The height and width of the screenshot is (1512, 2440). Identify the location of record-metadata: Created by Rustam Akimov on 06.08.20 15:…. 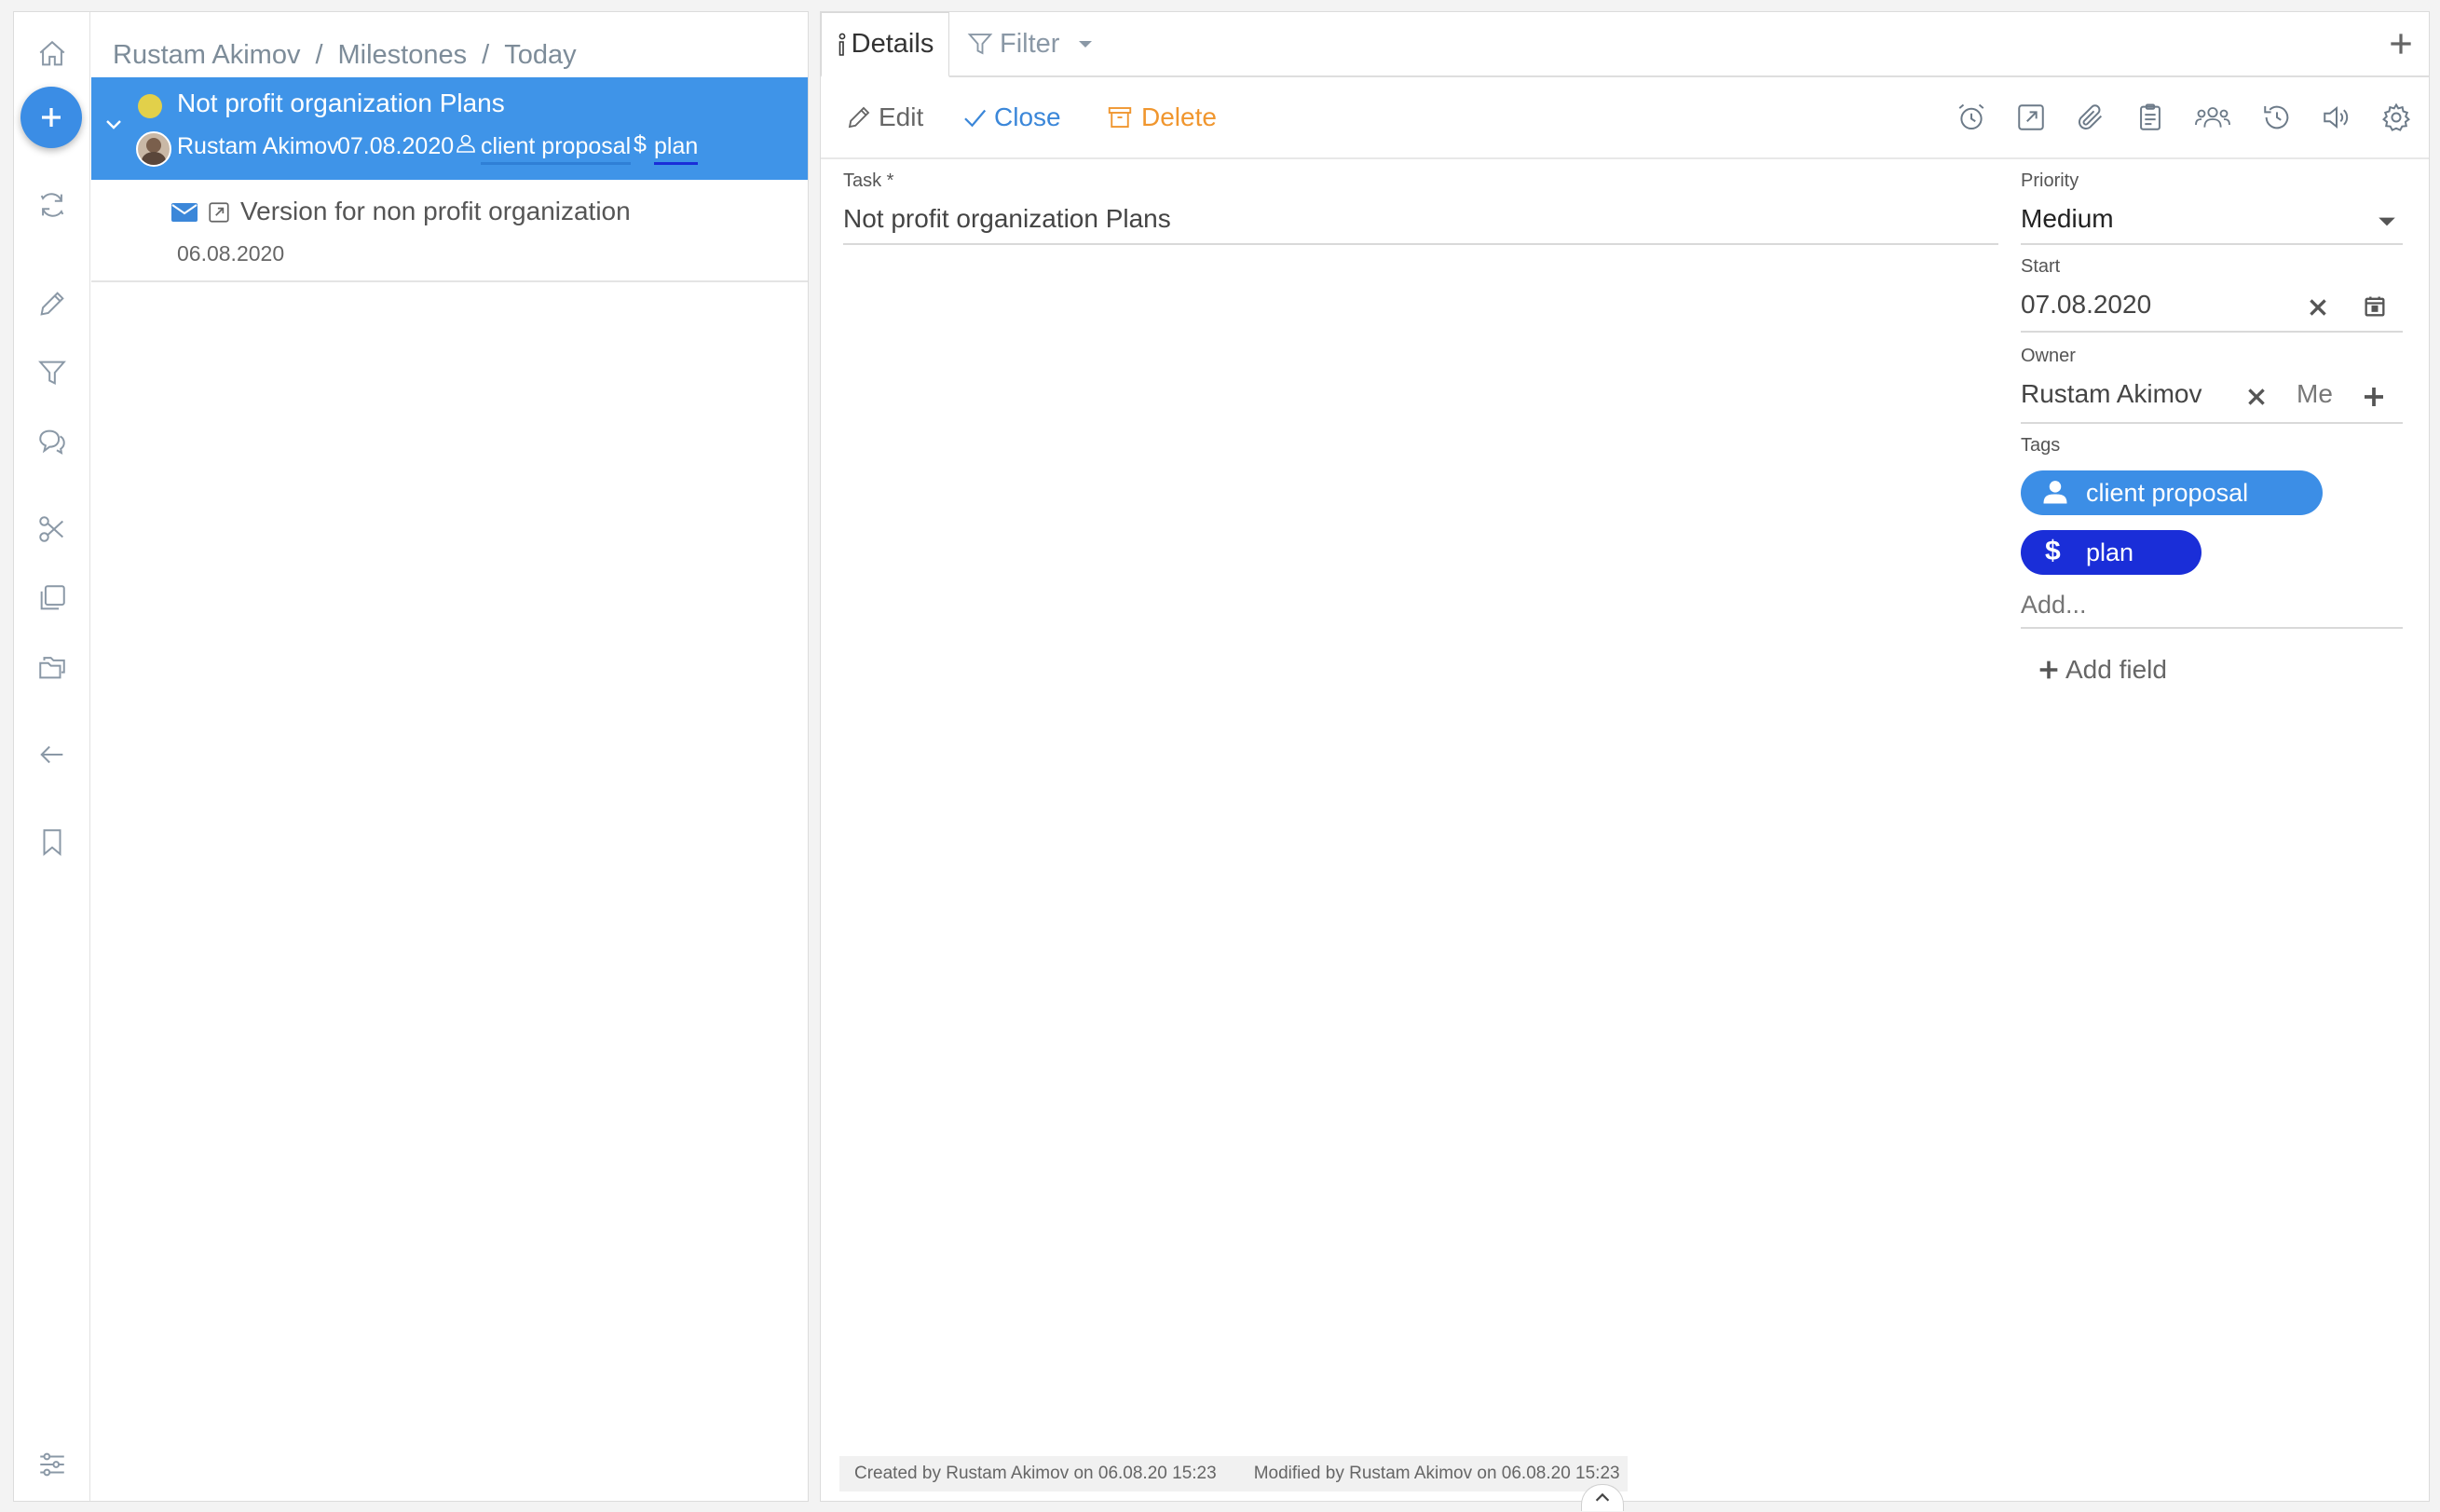
(1233, 1474).